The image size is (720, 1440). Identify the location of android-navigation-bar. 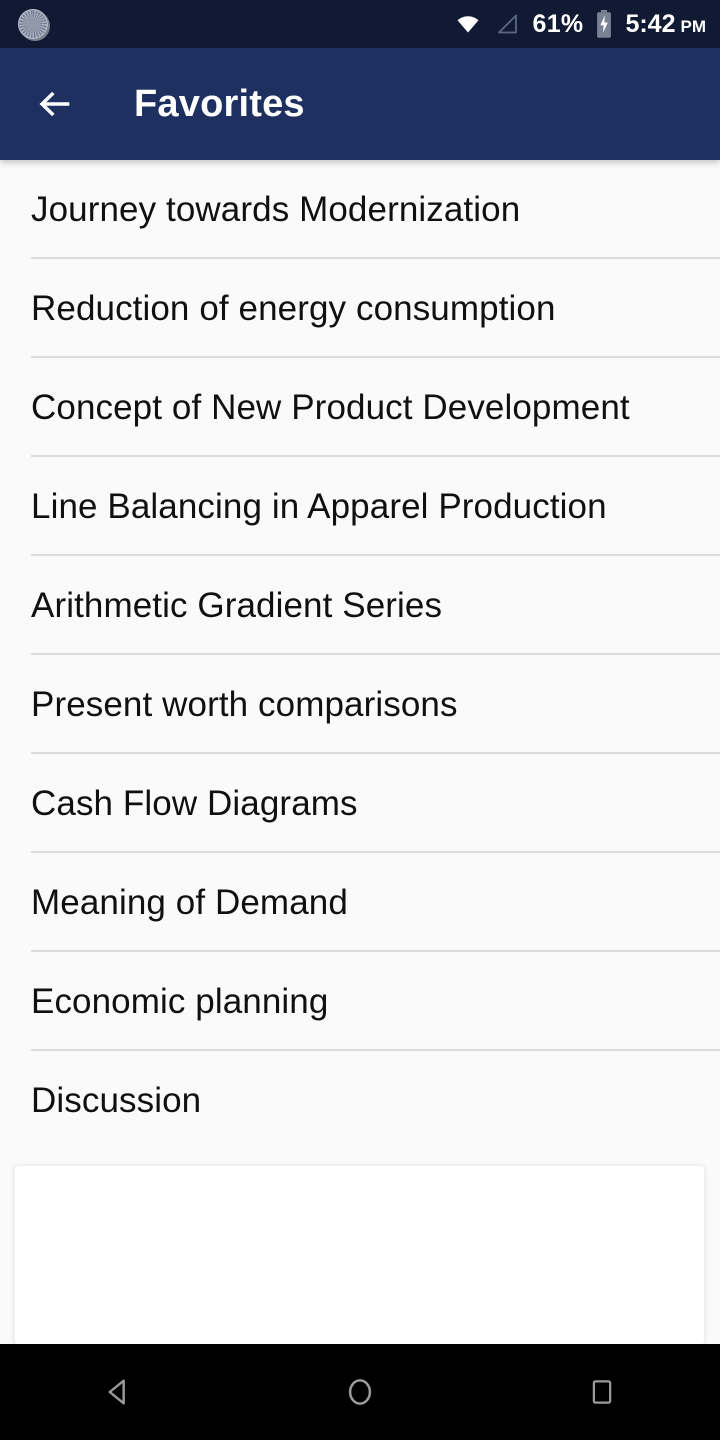
(360, 1392).